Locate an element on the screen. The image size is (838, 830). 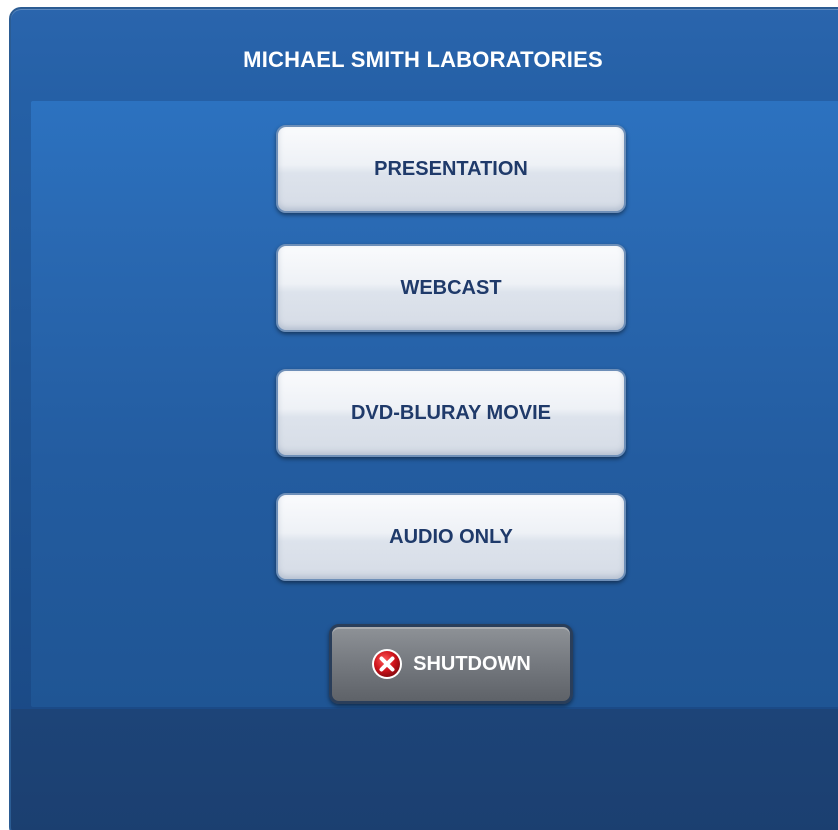
page-title: MICHAEL SMITH LABORATORIES is located at coordinates (423, 59).